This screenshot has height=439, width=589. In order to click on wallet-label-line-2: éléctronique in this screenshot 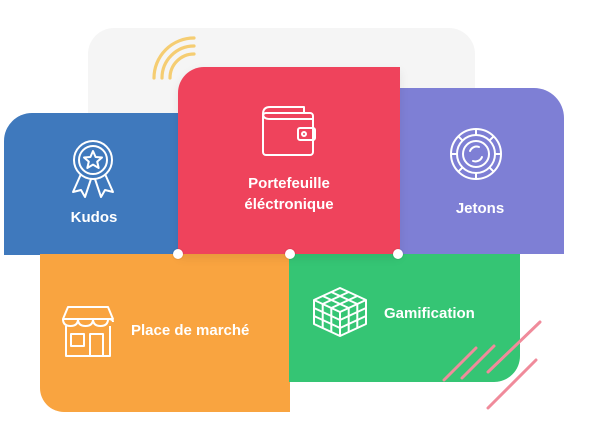, I will do `click(289, 204)`.